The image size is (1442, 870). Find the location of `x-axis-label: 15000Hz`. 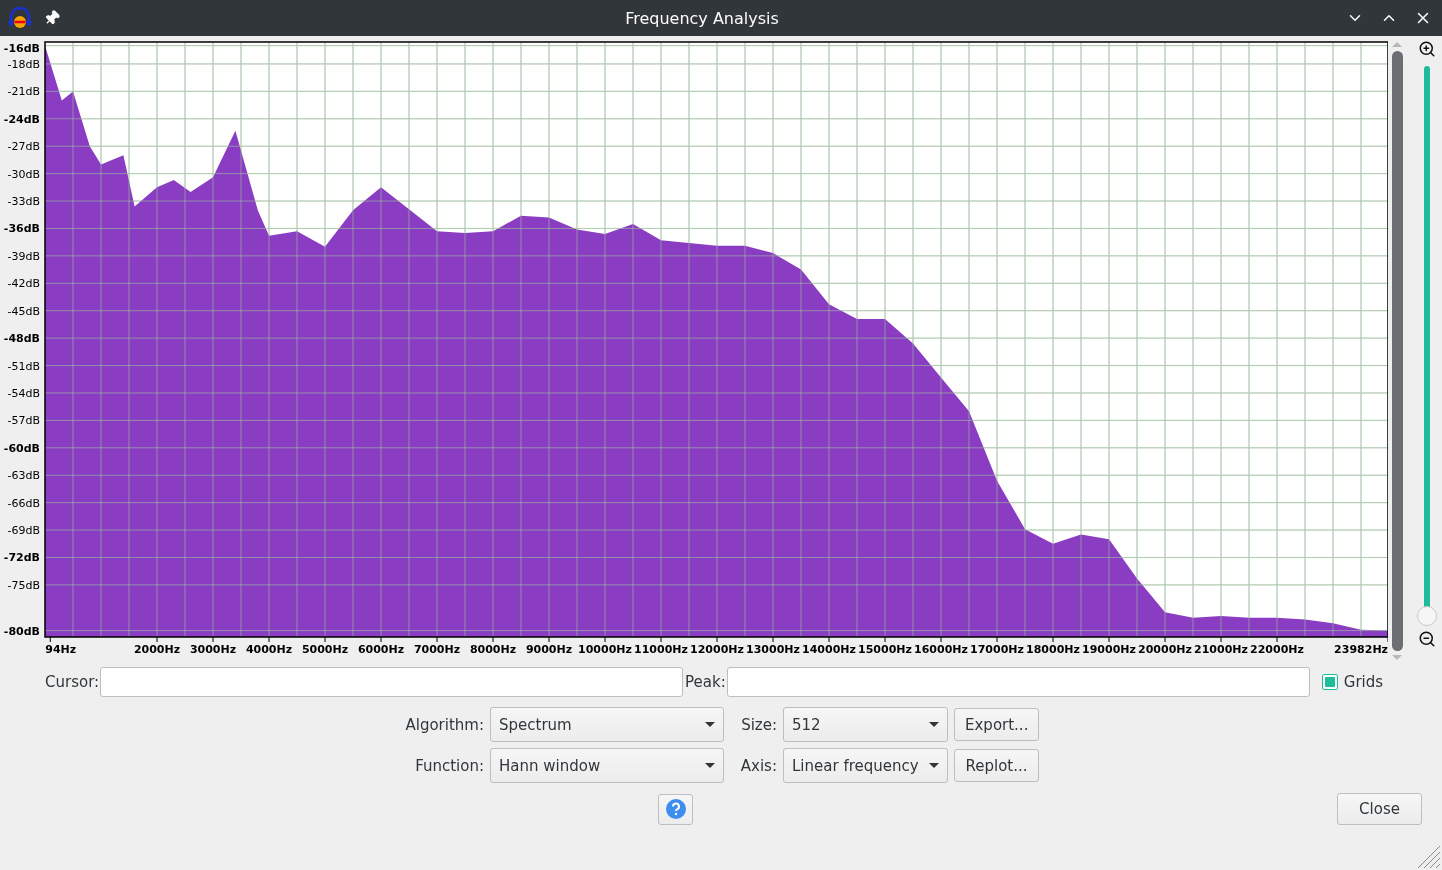

x-axis-label: 15000Hz is located at coordinates (885, 649).